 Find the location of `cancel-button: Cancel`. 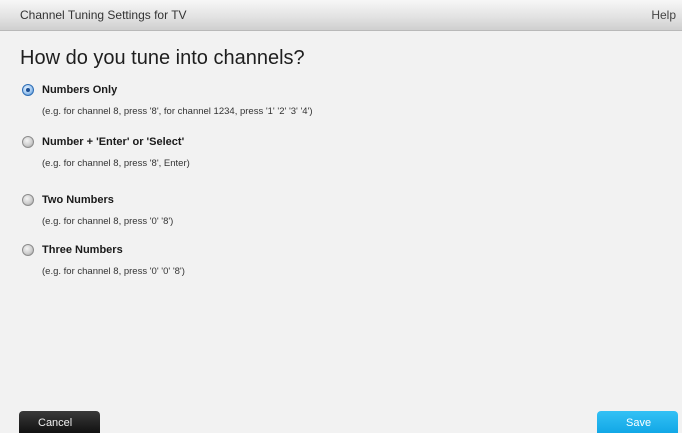

cancel-button: Cancel is located at coordinates (59, 422).